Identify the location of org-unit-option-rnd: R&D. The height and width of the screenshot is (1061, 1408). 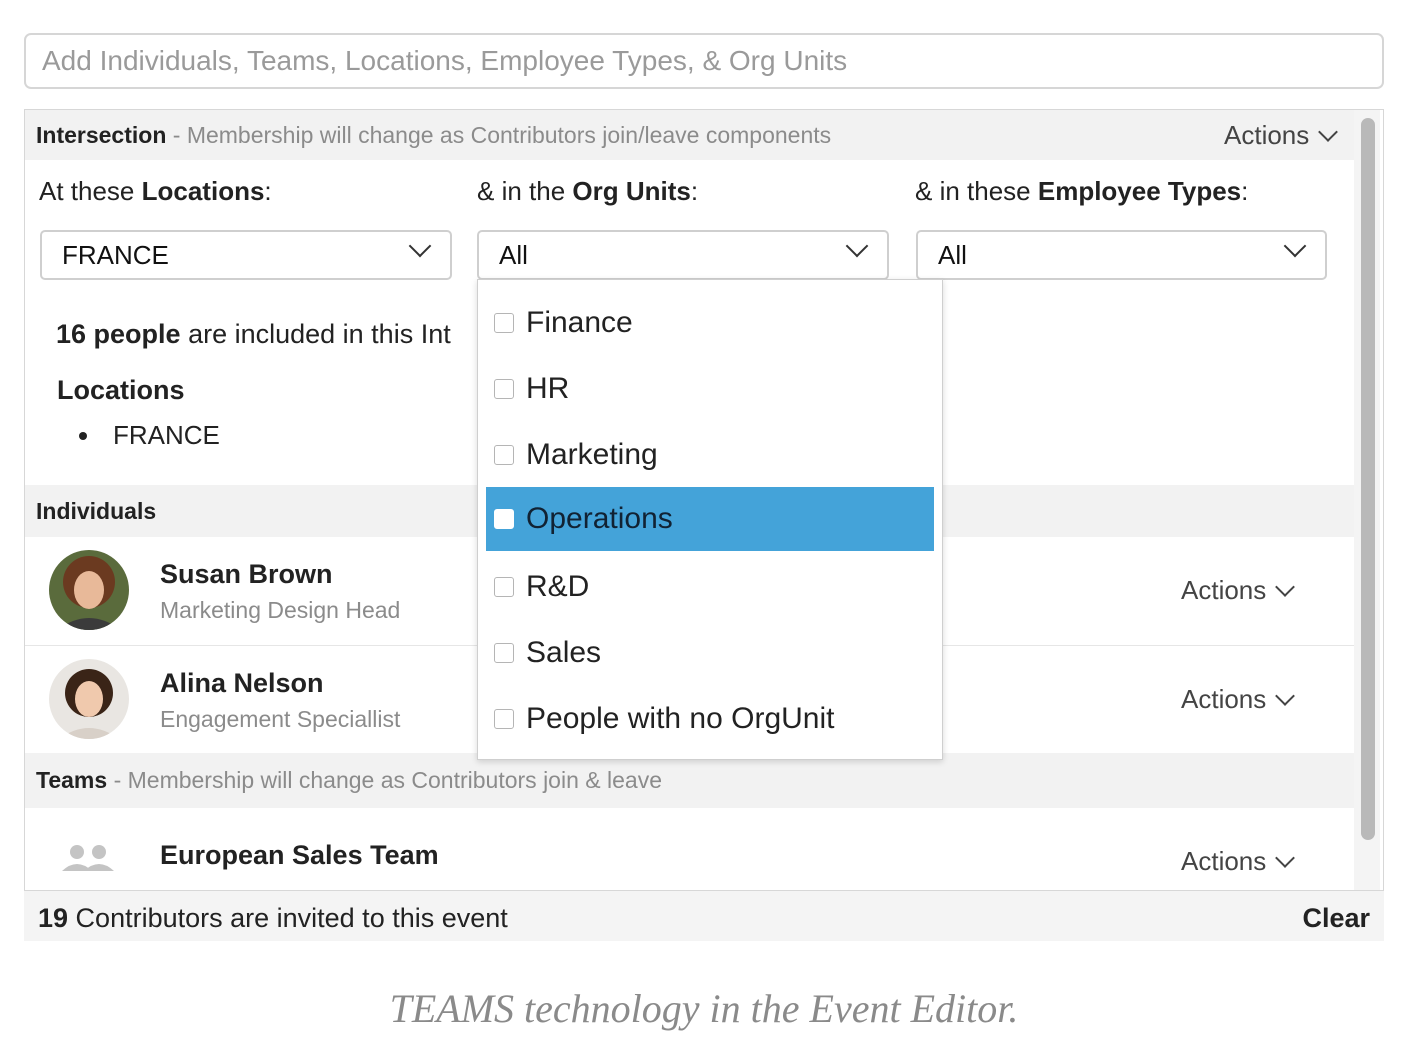
(710, 587).